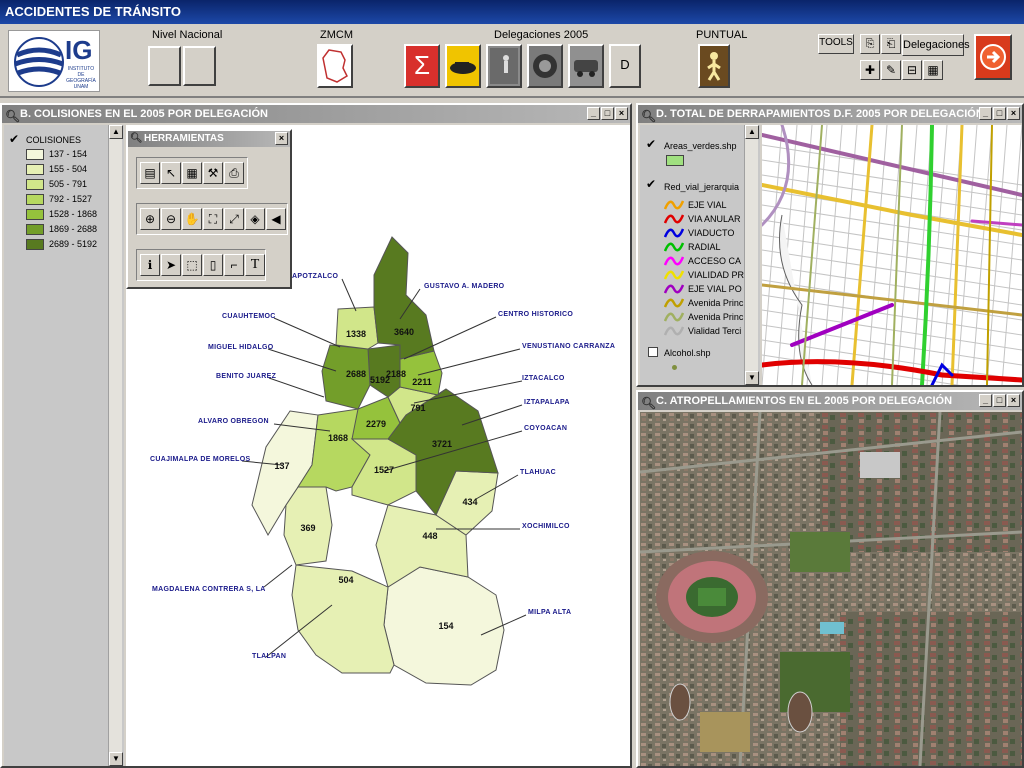 The height and width of the screenshot is (768, 1024). I want to click on select-tool-button: ↖, so click(171, 173).